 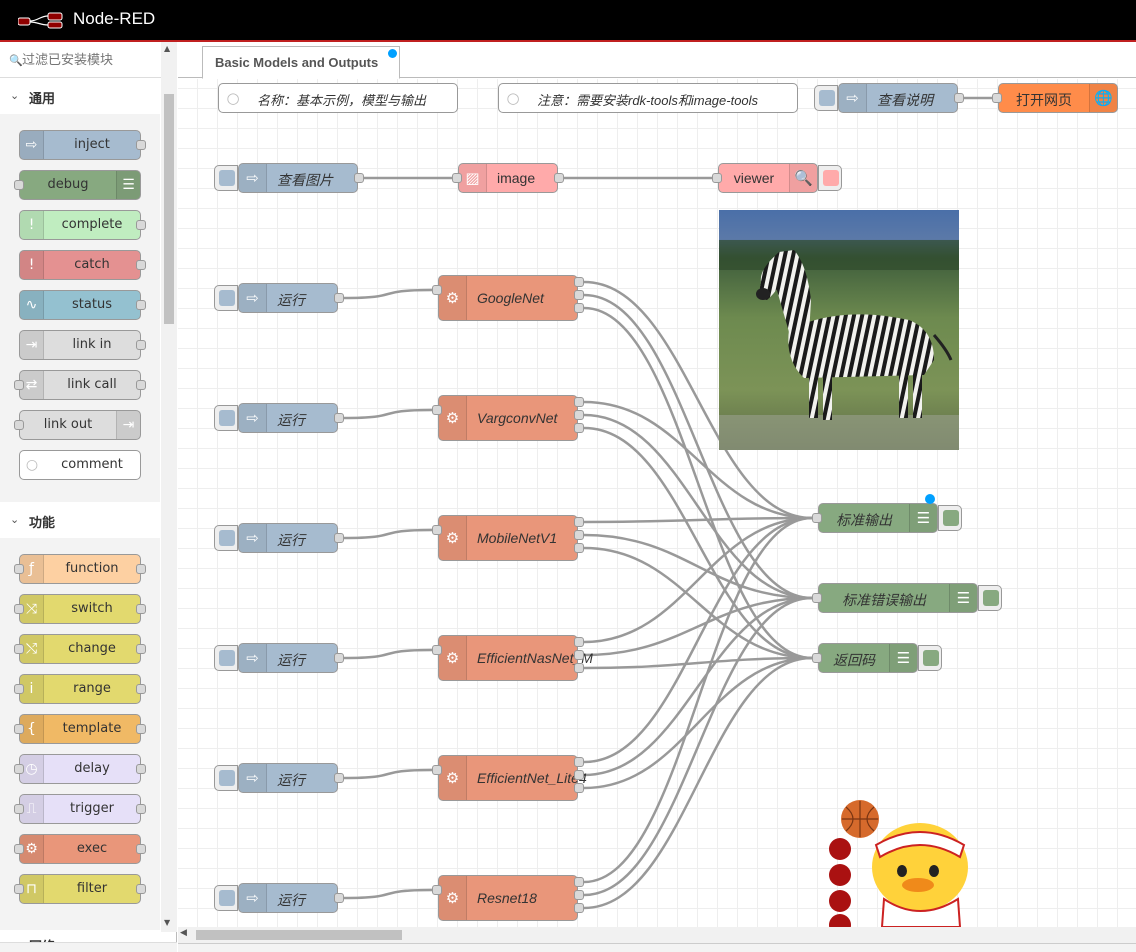 What do you see at coordinates (82, 265) in the screenshot?
I see `palette-node-catch: ! catch` at bounding box center [82, 265].